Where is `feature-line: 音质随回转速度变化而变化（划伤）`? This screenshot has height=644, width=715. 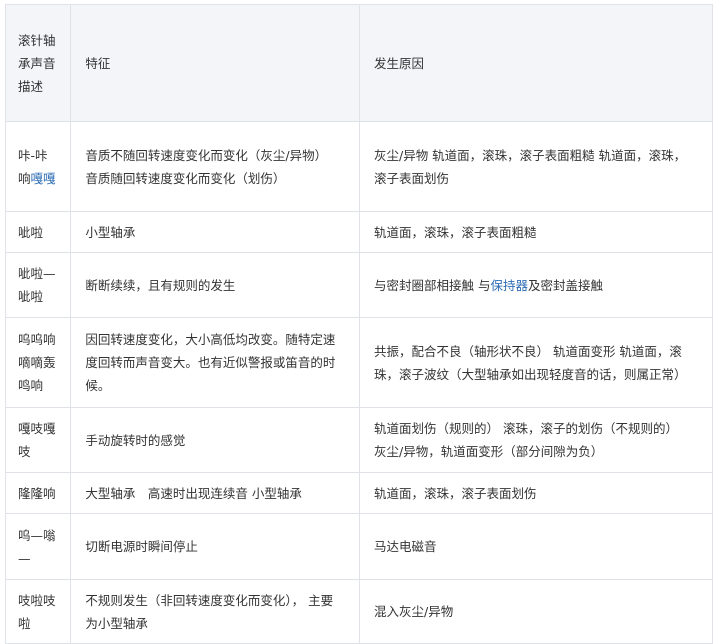
feature-line: 音质随回转速度变化而变化（划伤） is located at coordinates (185, 178).